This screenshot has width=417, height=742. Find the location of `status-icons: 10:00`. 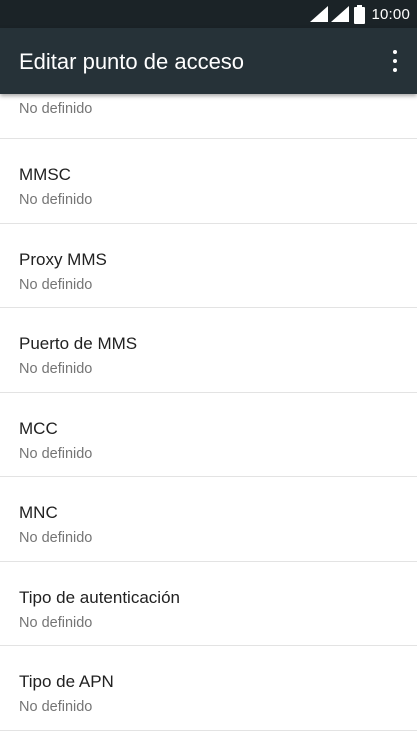

status-icons: 10:00 is located at coordinates (360, 14).